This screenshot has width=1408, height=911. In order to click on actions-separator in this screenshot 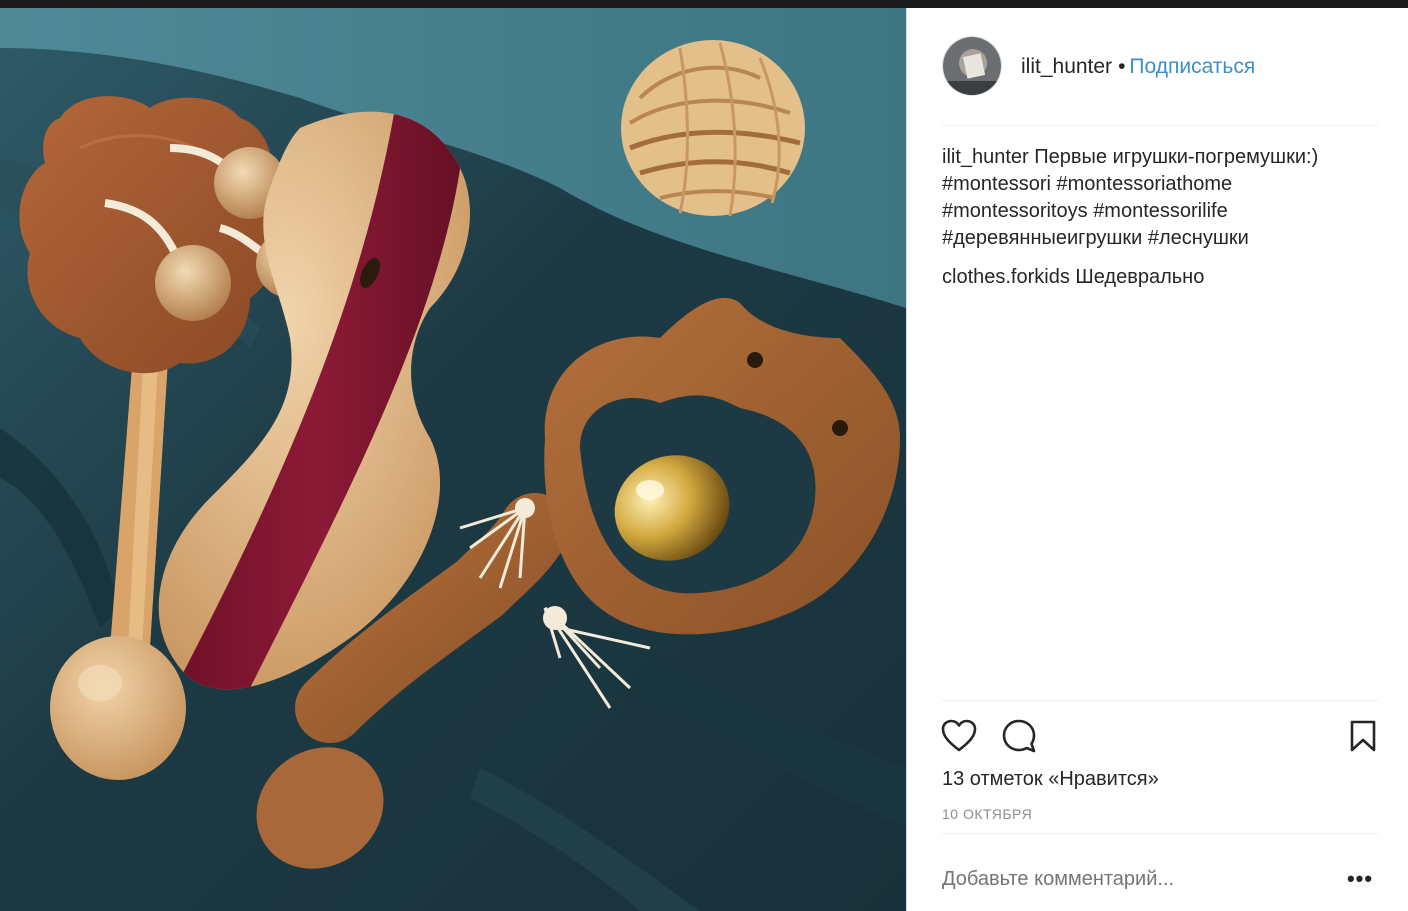, I will do `click(1160, 700)`.